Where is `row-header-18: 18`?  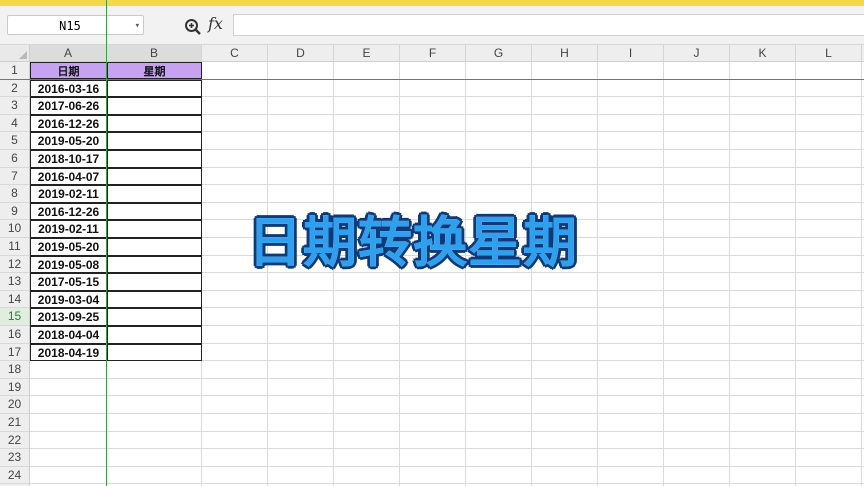 row-header-18: 18 is located at coordinates (14, 370).